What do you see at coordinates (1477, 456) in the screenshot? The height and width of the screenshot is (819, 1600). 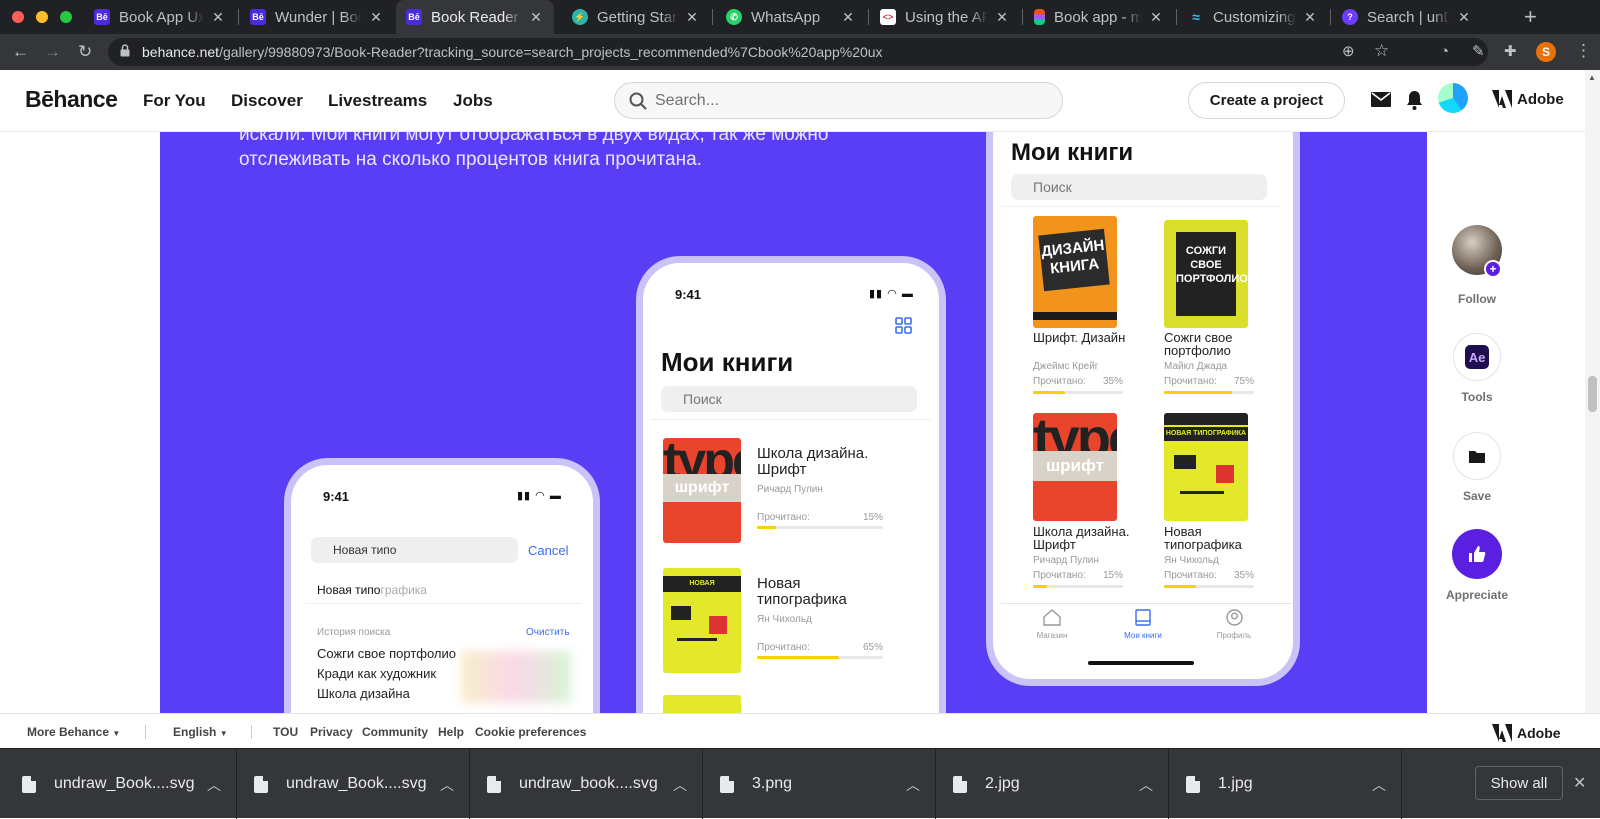 I see `save-button` at bounding box center [1477, 456].